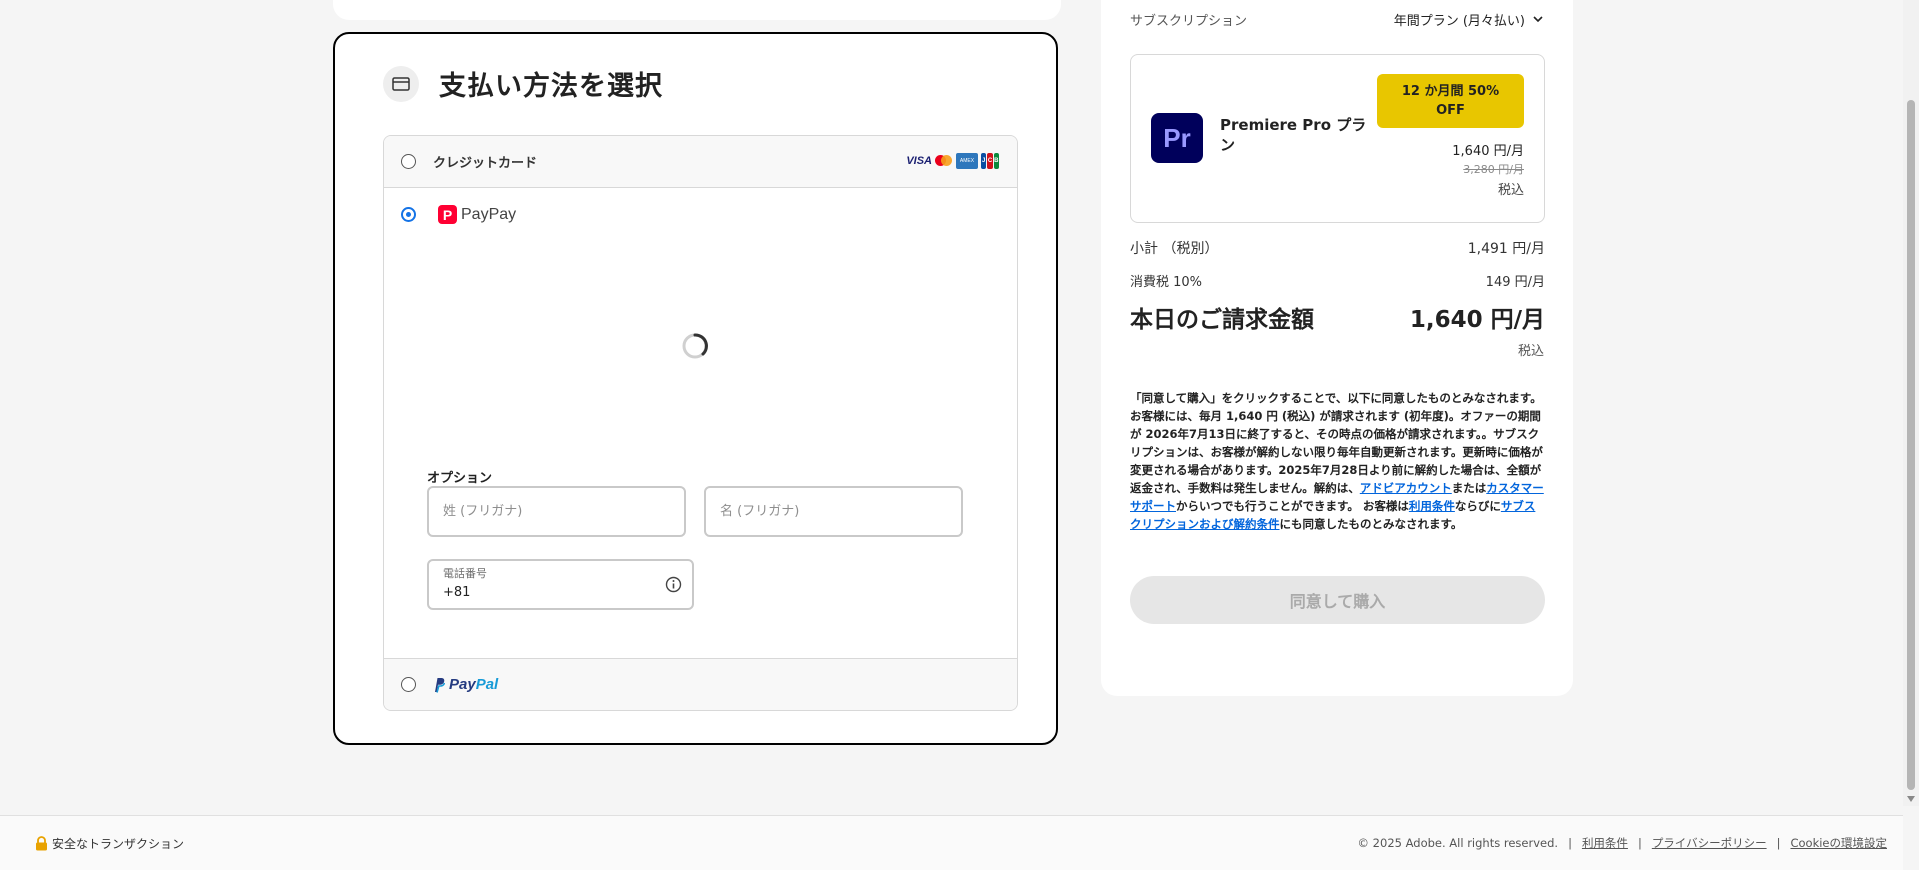 This screenshot has height=870, width=1919. I want to click on paypal-icon, so click(440, 685).